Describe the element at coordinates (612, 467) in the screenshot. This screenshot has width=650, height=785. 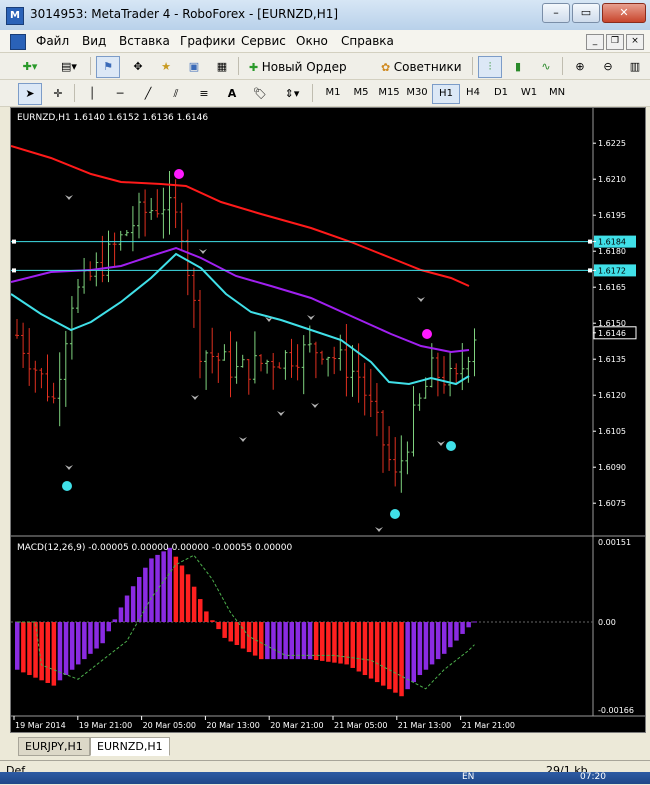
I see `price-label: 1.6090` at that location.